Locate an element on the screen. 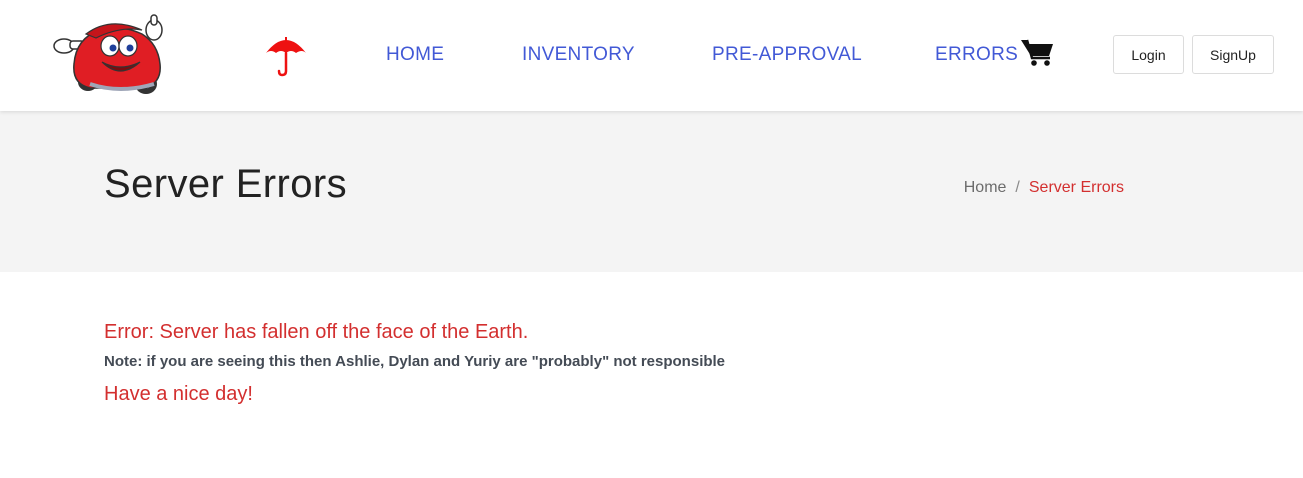  breadcrumb-current: Server Errors is located at coordinates (1076, 187).